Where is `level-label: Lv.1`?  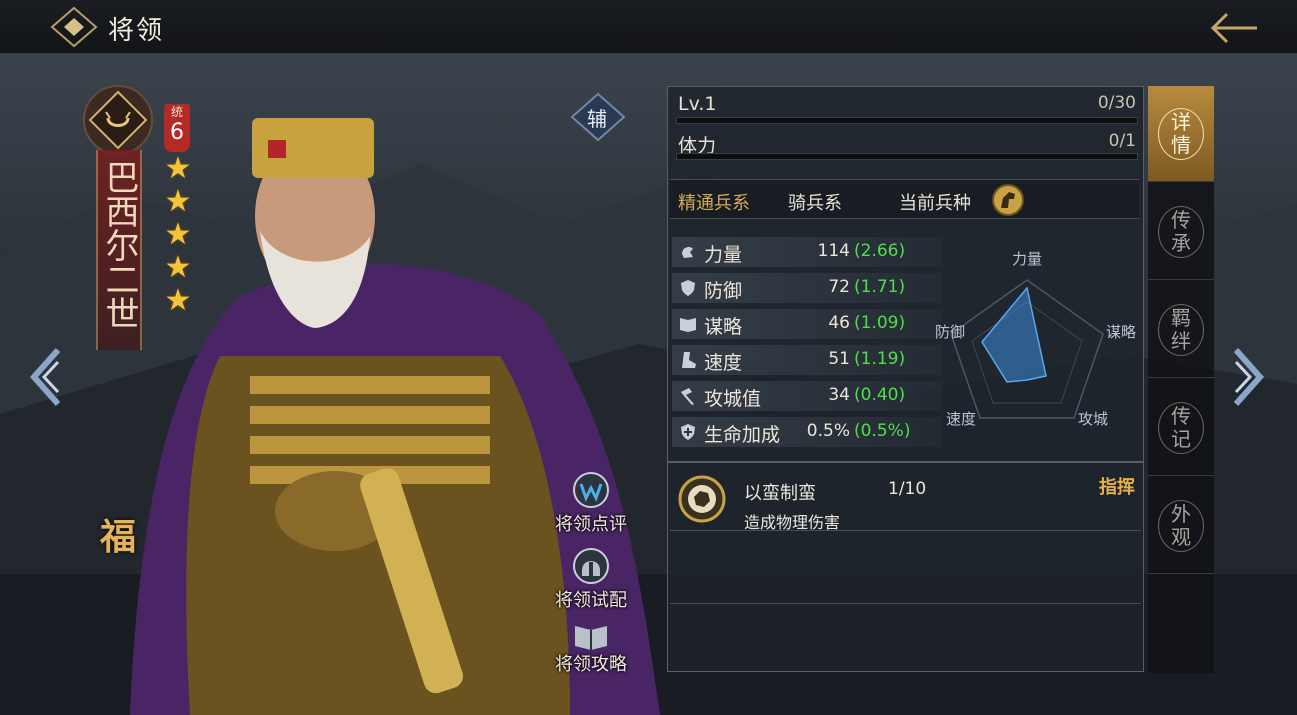
level-label: Lv.1 is located at coordinates (697, 104).